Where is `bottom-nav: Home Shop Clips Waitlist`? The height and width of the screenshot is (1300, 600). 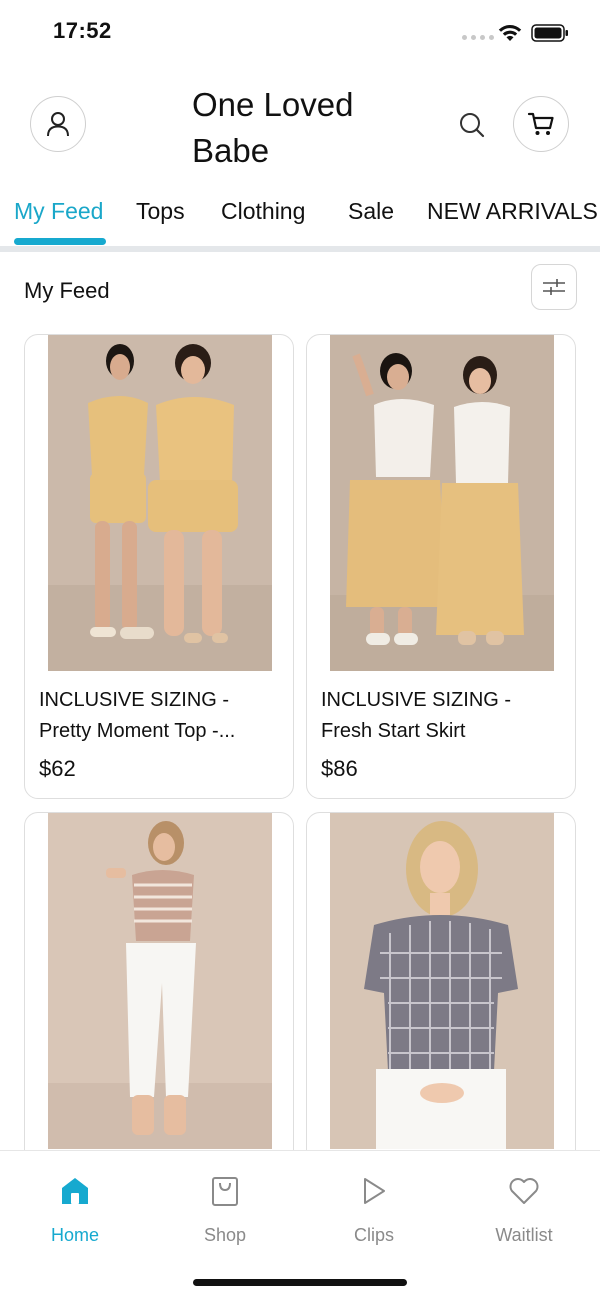 bottom-nav: Home Shop Clips Waitlist is located at coordinates (300, 1225).